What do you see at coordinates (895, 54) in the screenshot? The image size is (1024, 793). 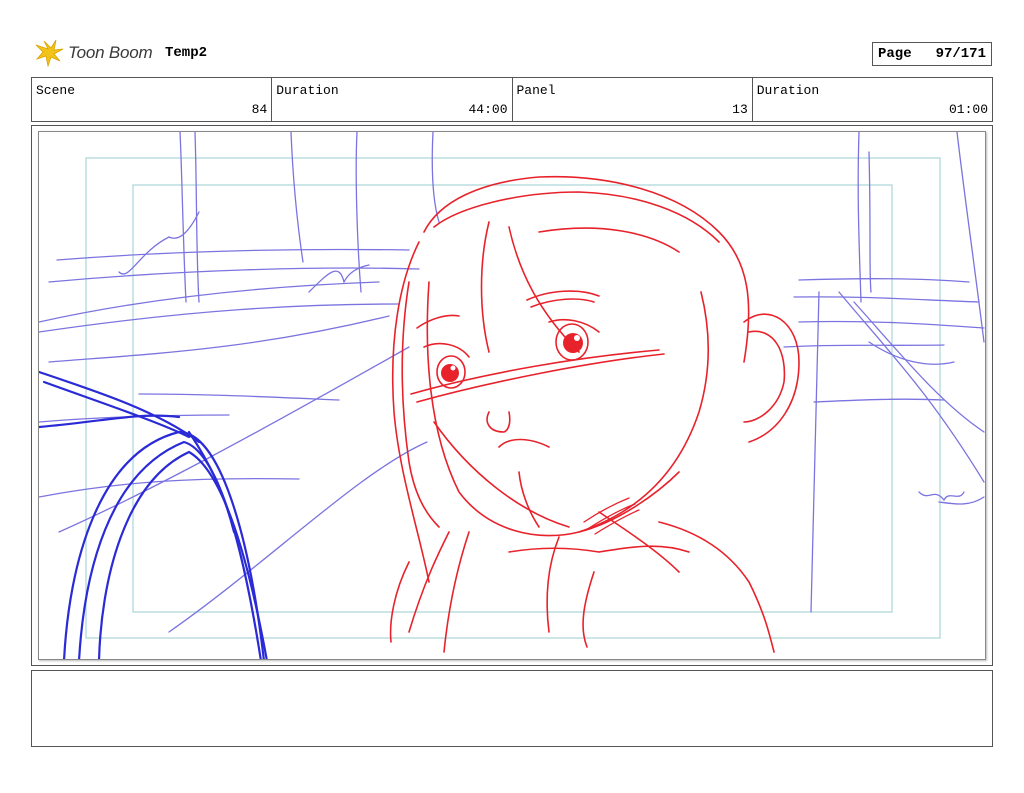 I see `page-label: Page` at bounding box center [895, 54].